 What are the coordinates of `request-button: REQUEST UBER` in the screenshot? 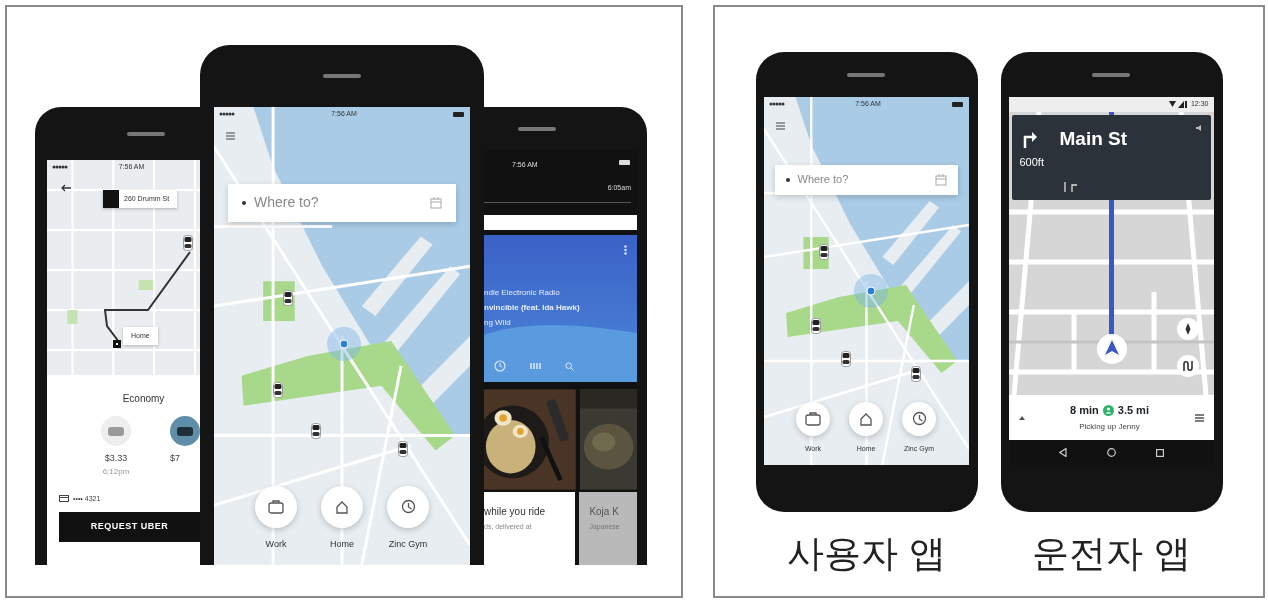 It's located at (129, 527).